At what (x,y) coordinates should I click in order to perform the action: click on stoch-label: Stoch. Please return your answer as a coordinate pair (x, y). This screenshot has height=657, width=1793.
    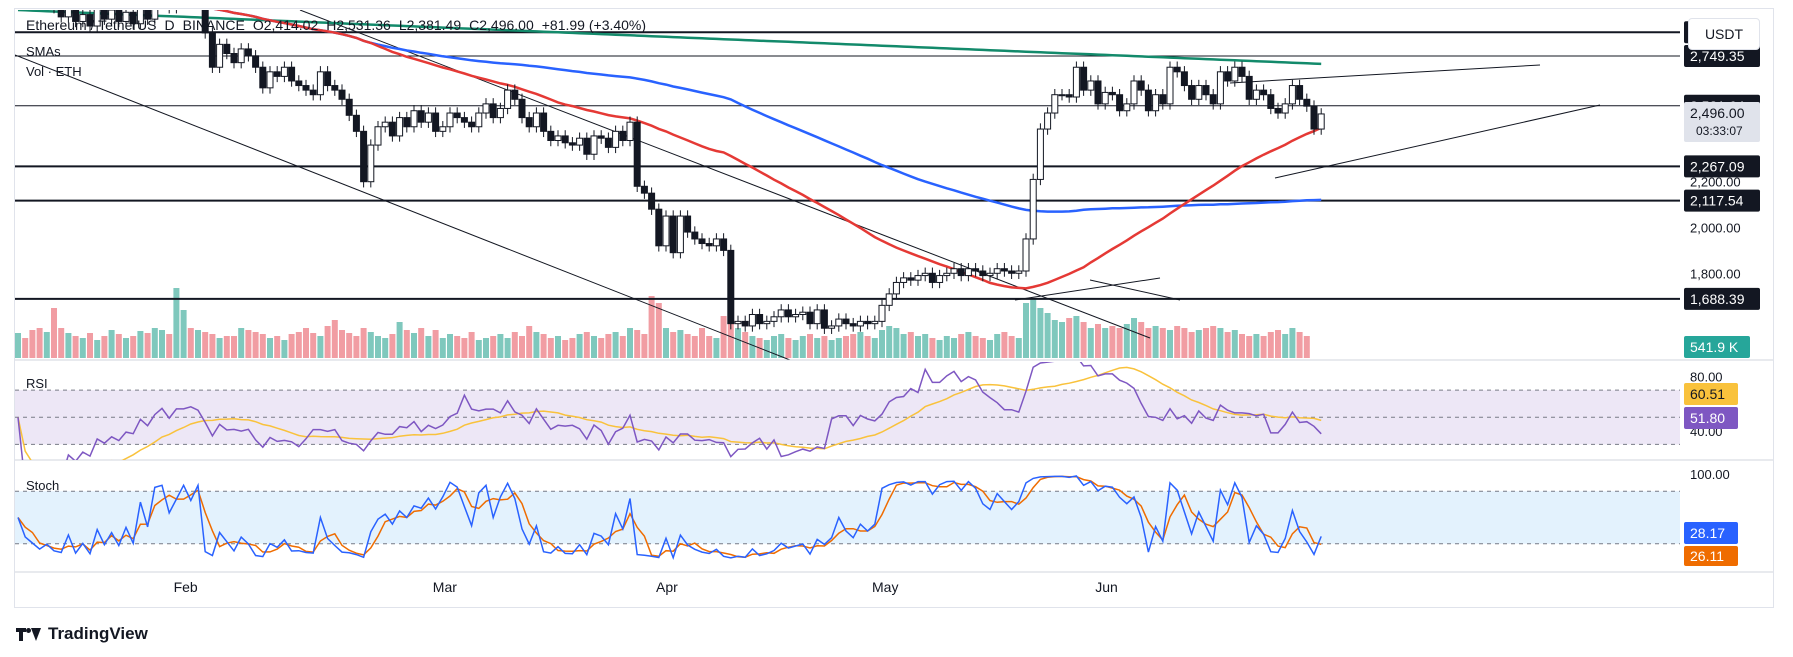
    Looking at the image, I should click on (42, 485).